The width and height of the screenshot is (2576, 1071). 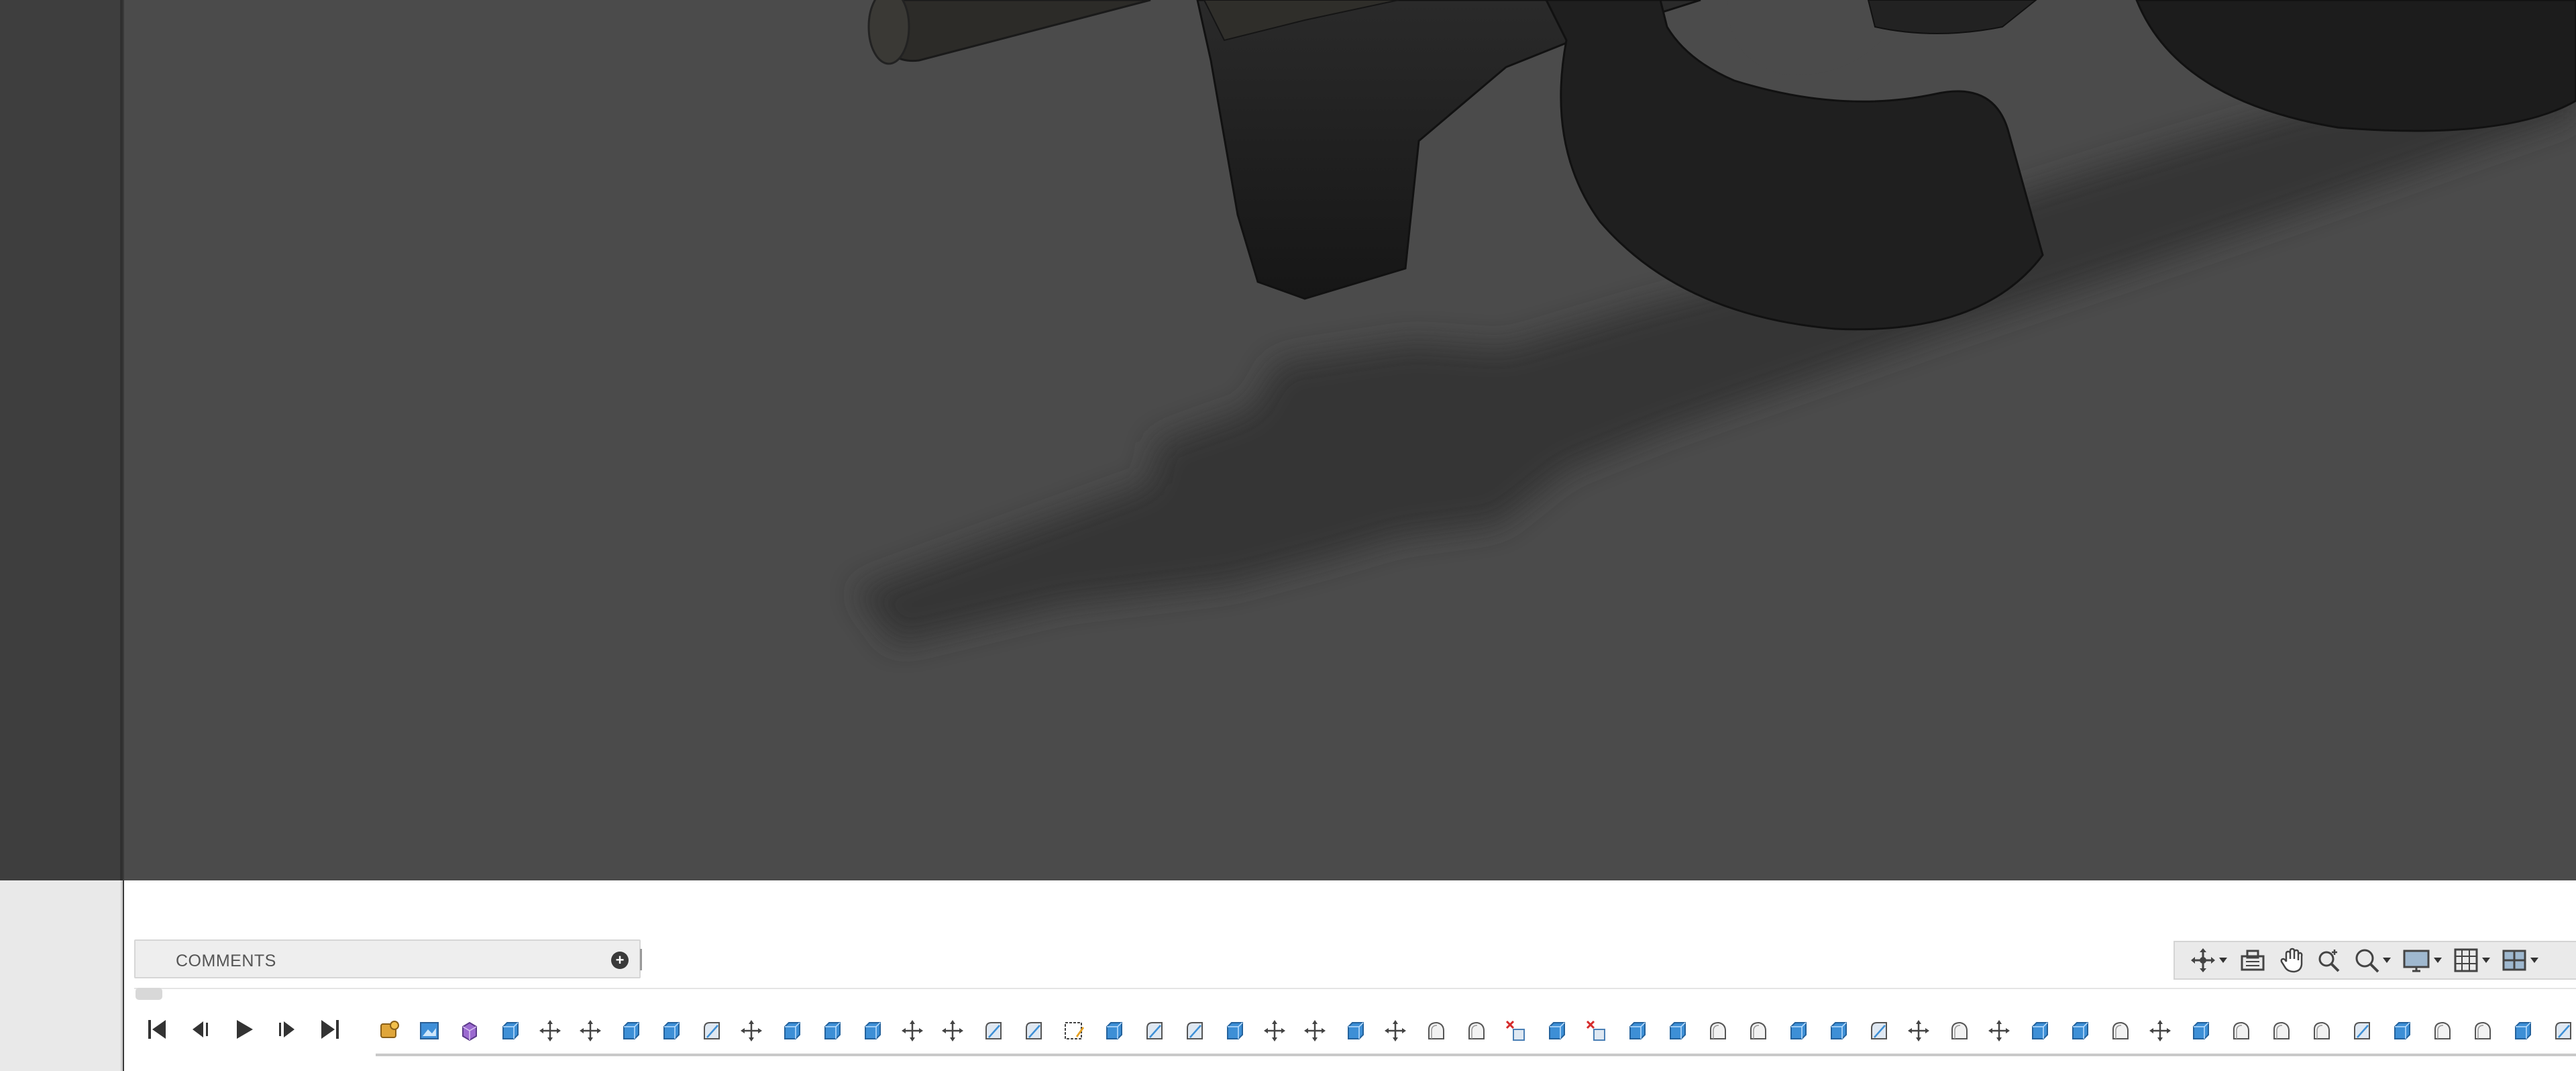 I want to click on timeline-feature-sketch, so click(x=1073, y=1031).